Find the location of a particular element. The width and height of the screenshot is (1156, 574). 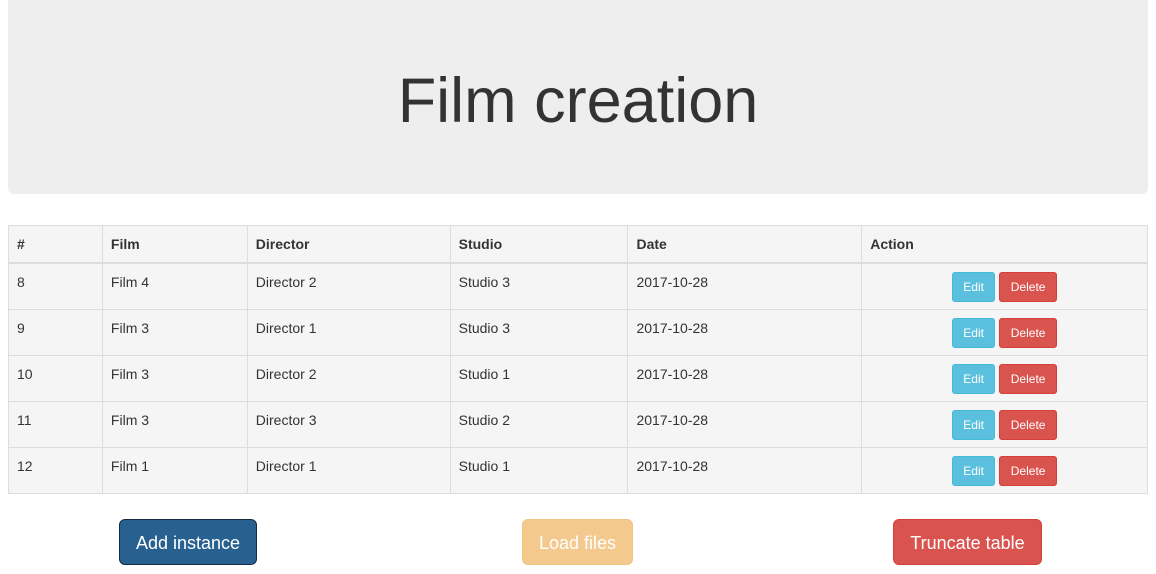

add-instance-button: Add instance is located at coordinates (188, 542).